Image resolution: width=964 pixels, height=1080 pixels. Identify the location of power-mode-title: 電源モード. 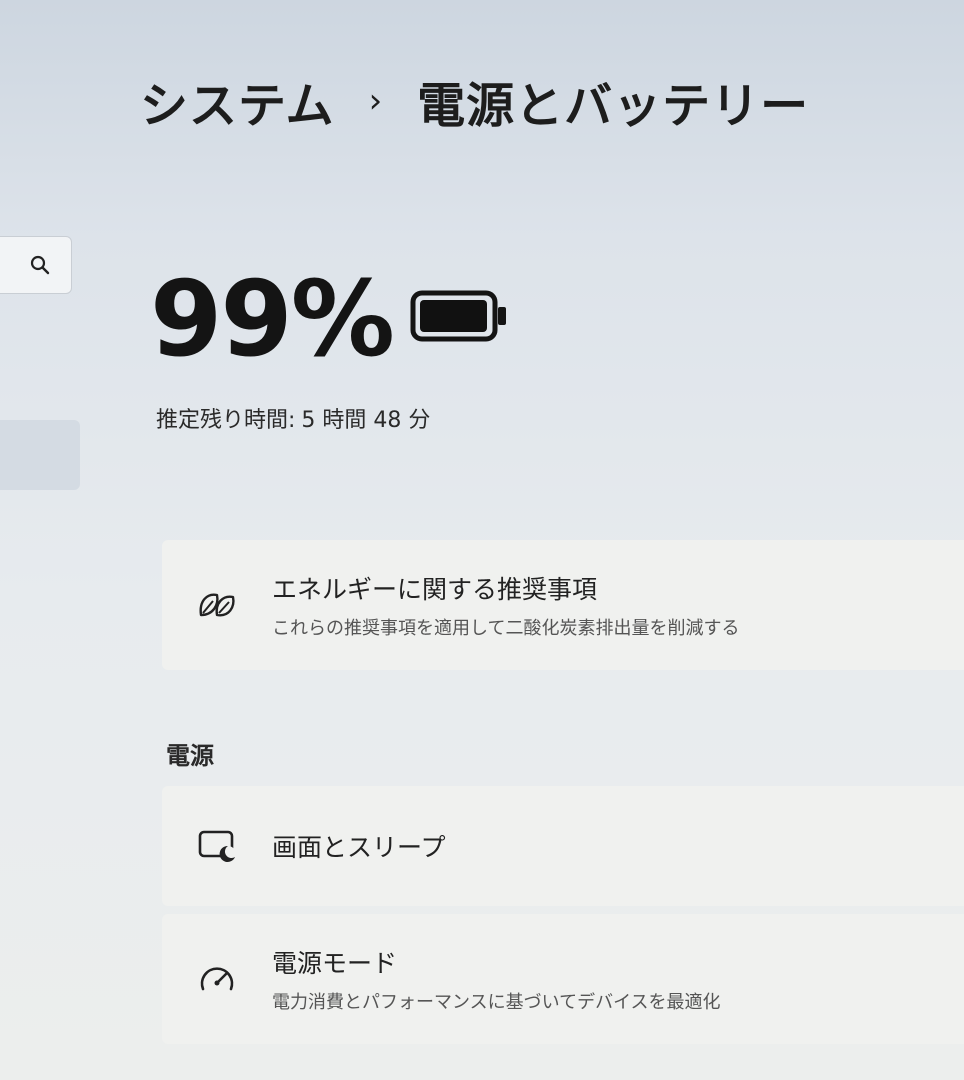
(335, 963).